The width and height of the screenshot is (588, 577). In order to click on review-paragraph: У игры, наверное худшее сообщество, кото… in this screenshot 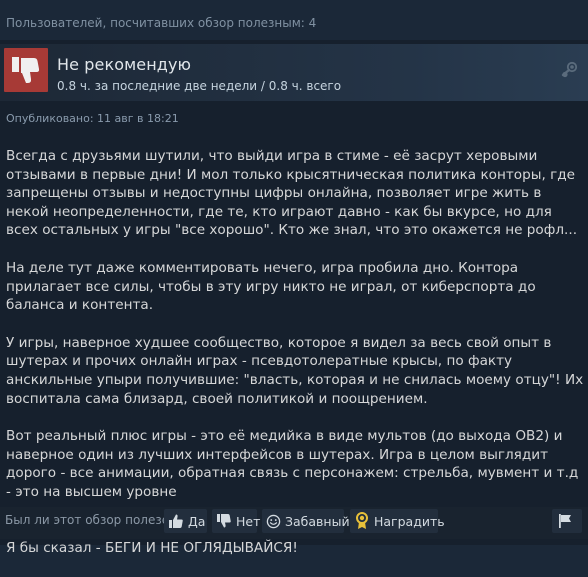, I will do `click(295, 370)`.